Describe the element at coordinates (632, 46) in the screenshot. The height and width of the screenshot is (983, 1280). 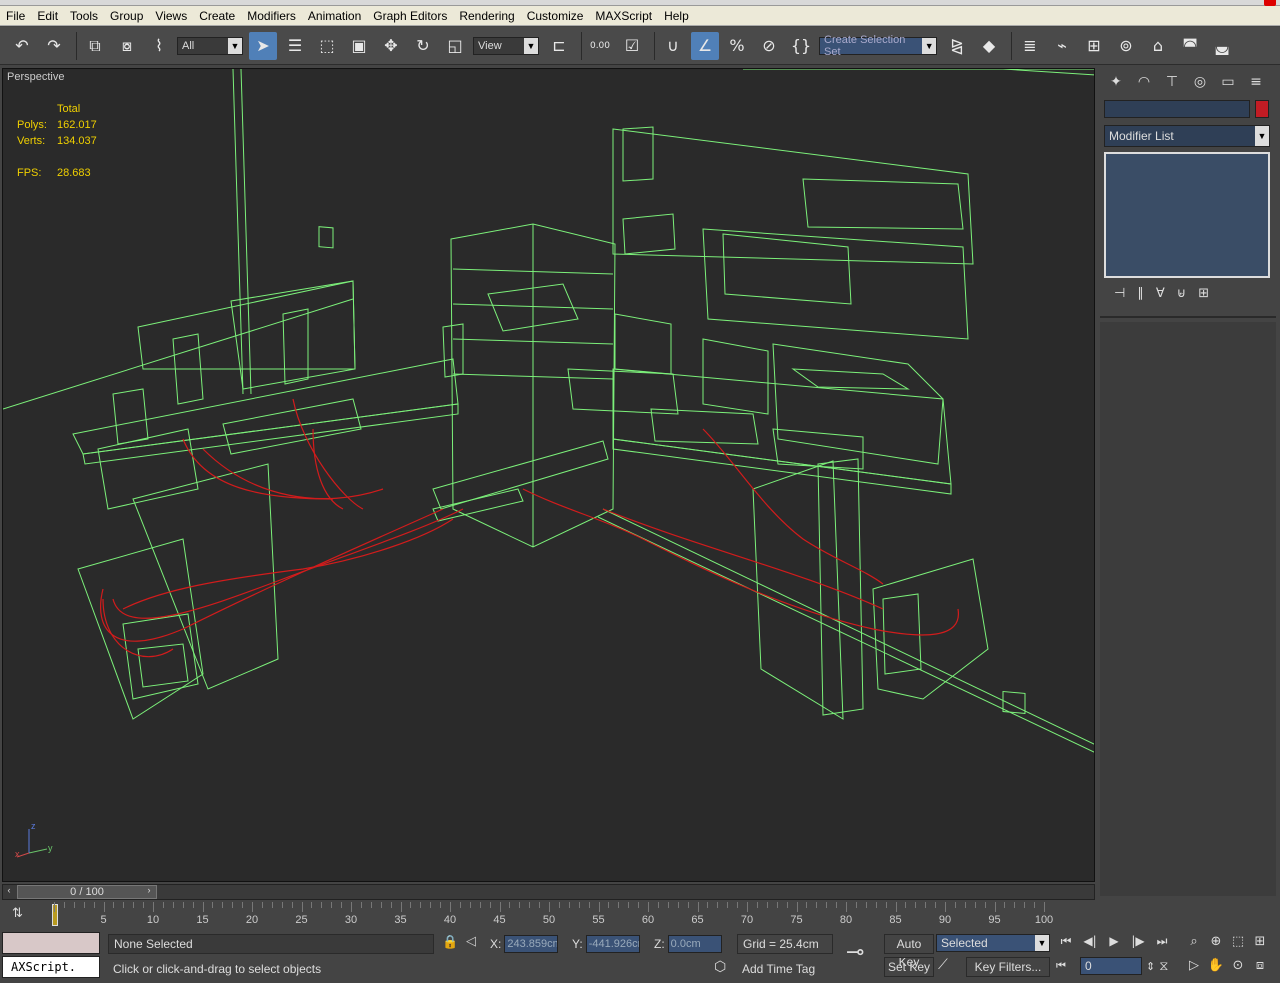
I see `manipulate-icon: ☑` at that location.